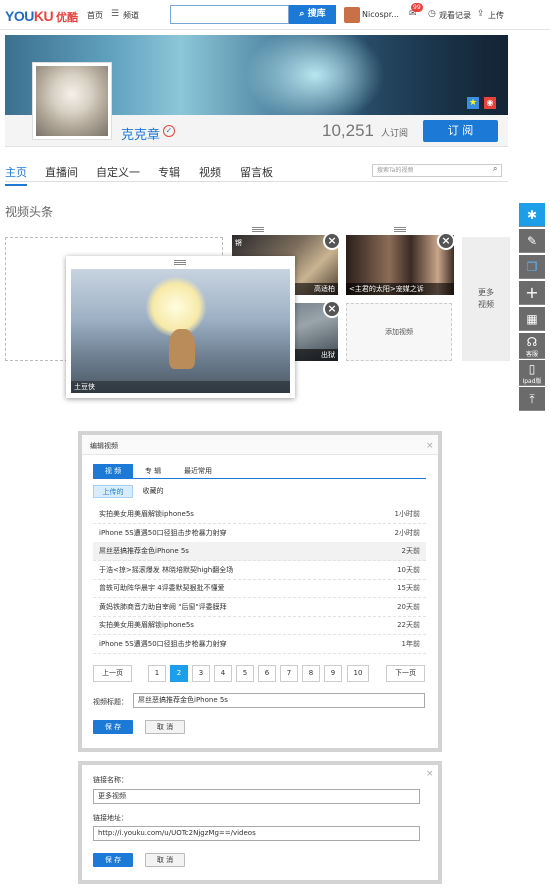 This screenshot has width=550, height=895. I want to click on add-video-button: 添加视频, so click(399, 332).